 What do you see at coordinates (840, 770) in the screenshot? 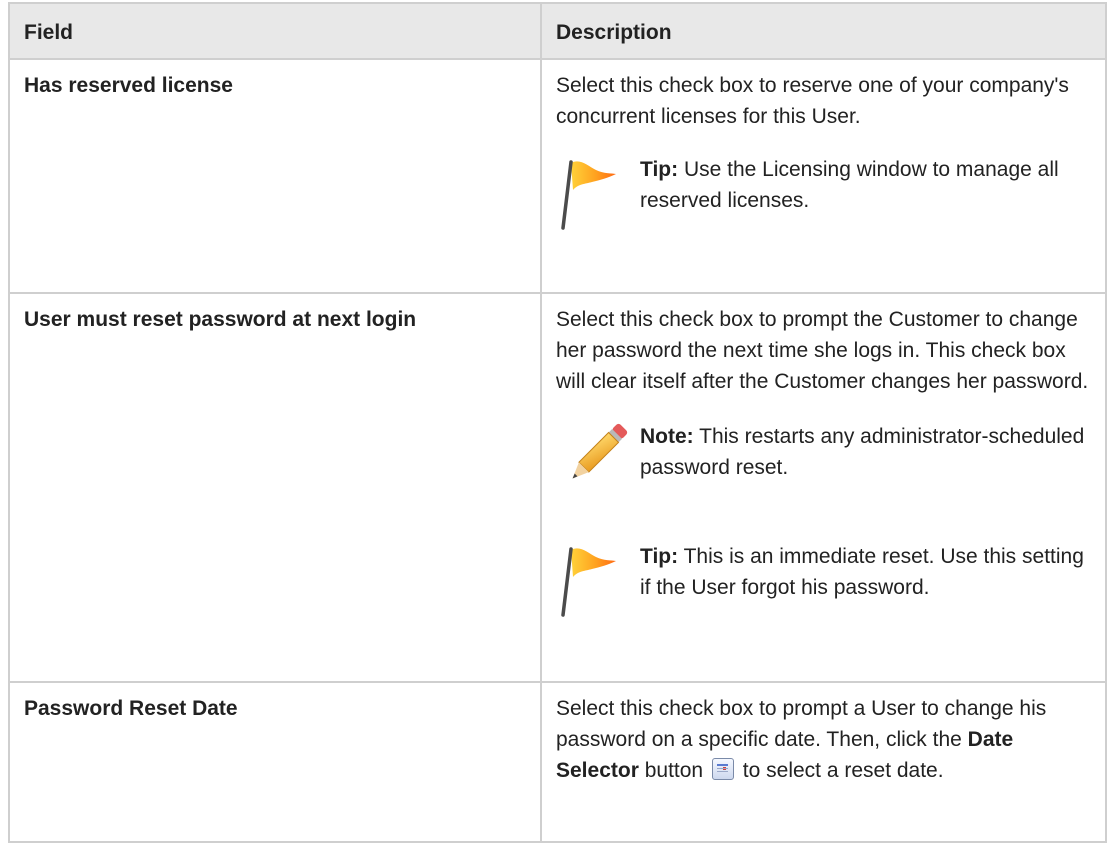
I see `description-part: to select a reset date.` at bounding box center [840, 770].